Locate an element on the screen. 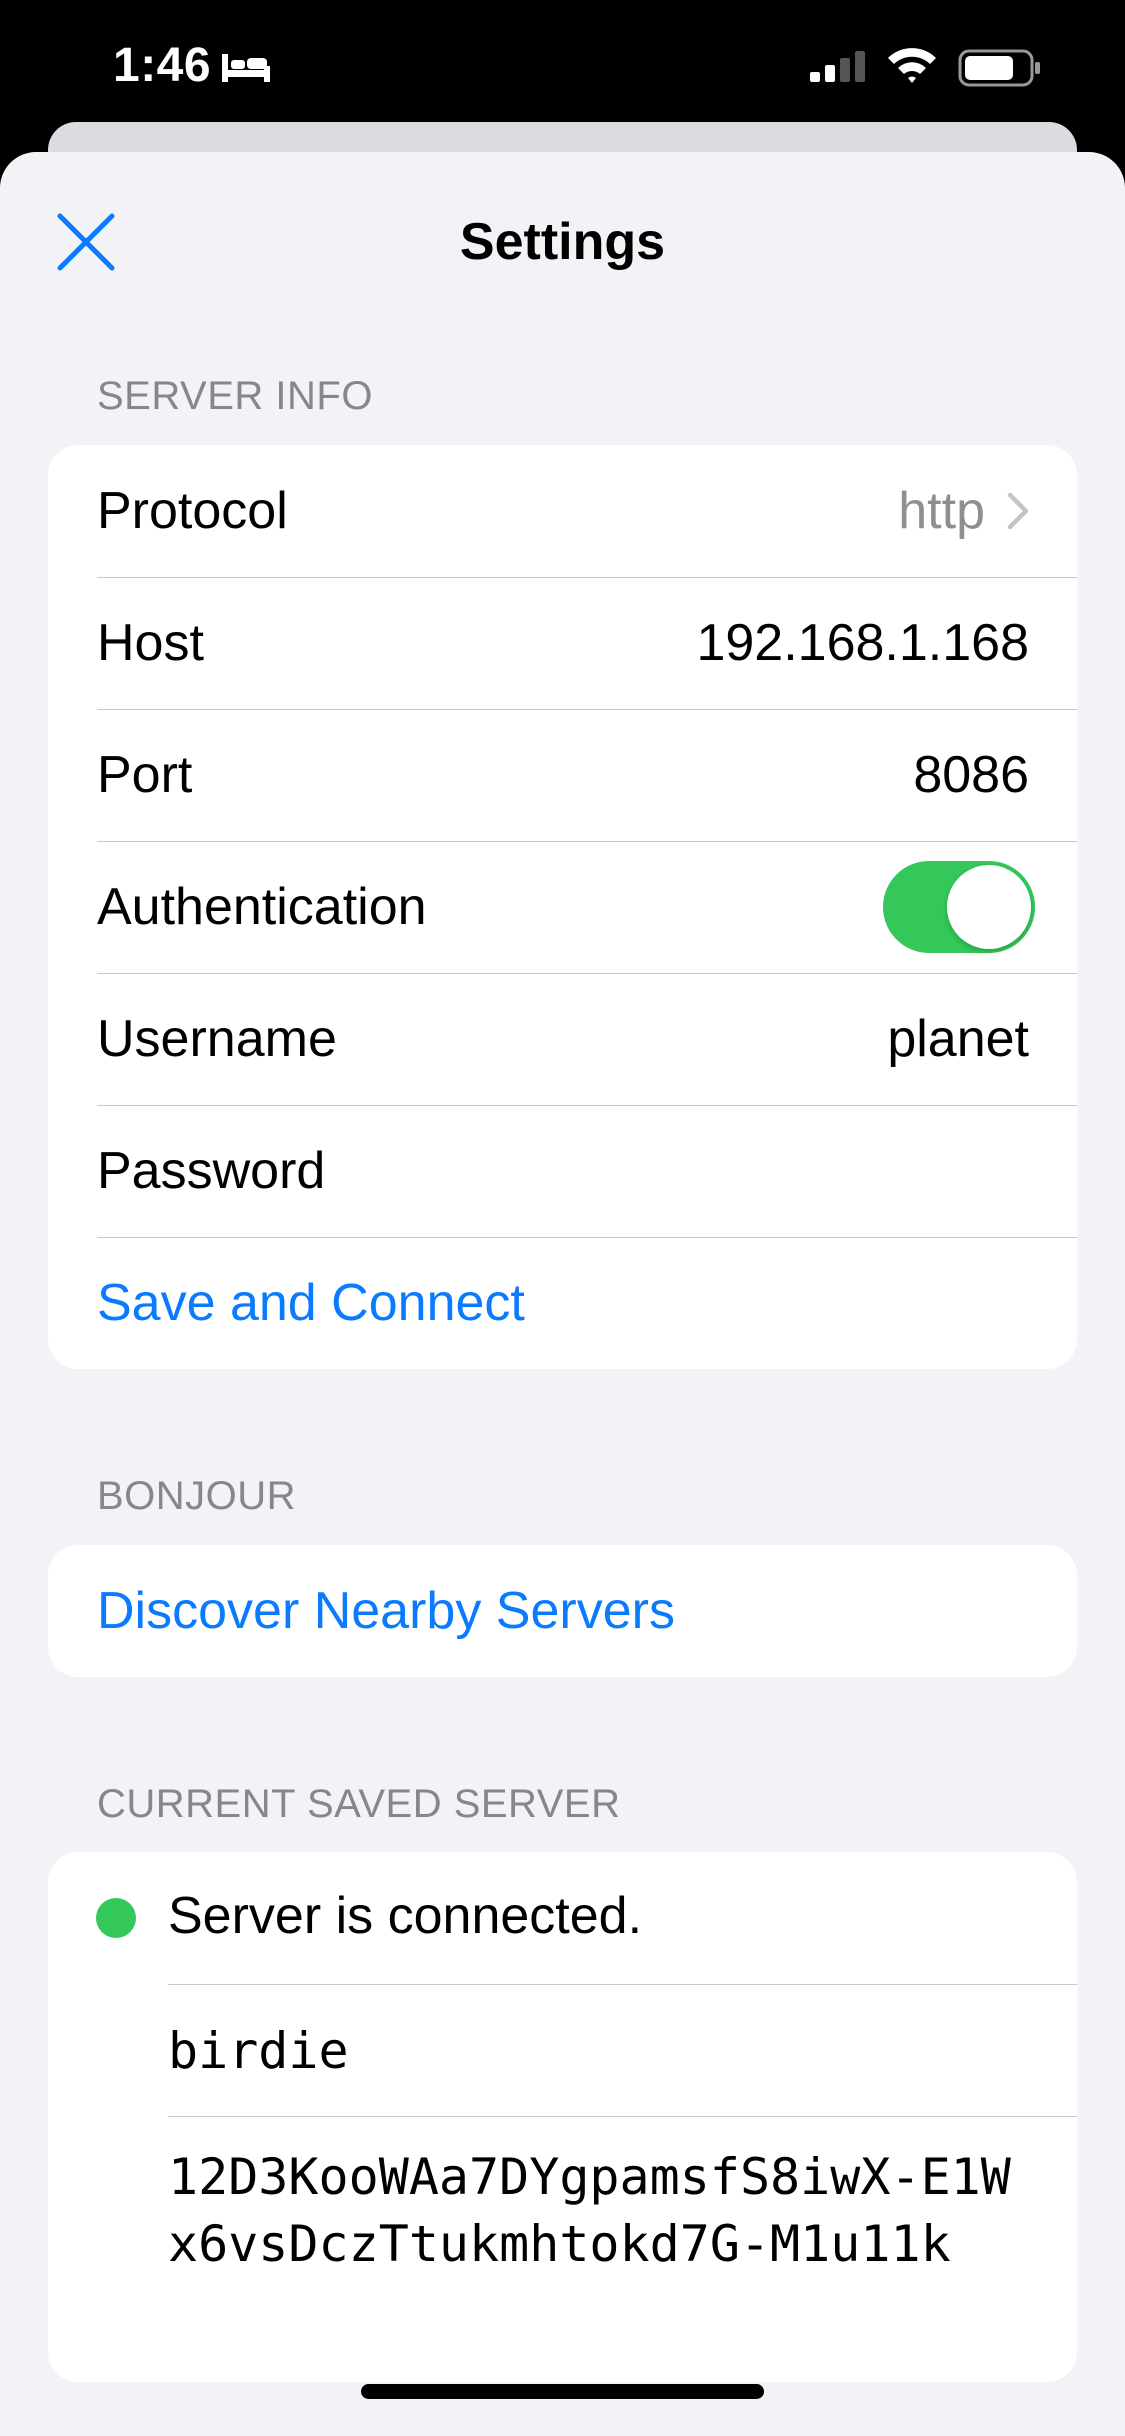 The width and height of the screenshot is (1125, 2436). discover-servers-button: Discover Nearby Servers is located at coordinates (562, 1611).